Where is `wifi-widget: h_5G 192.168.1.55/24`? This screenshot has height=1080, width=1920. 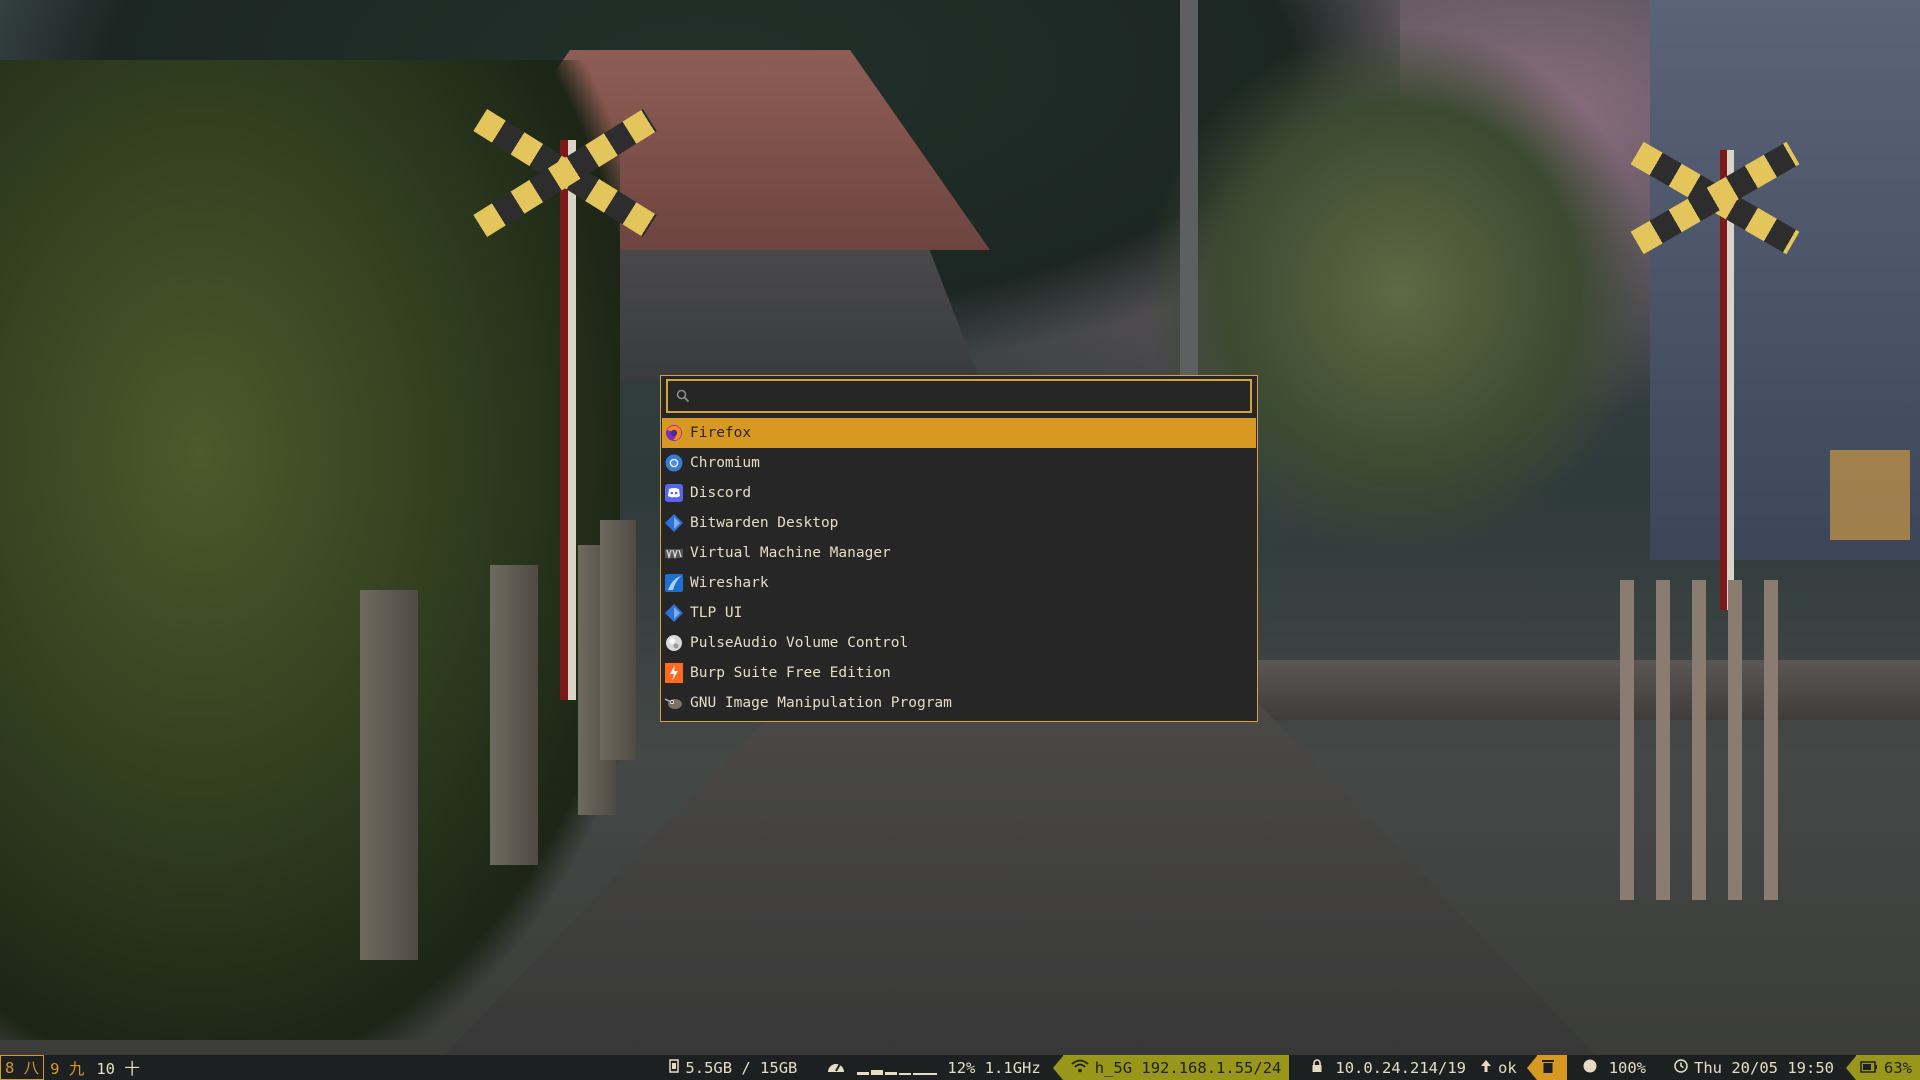 wifi-widget: h_5G 192.168.1.55/24 is located at coordinates (1176, 1067).